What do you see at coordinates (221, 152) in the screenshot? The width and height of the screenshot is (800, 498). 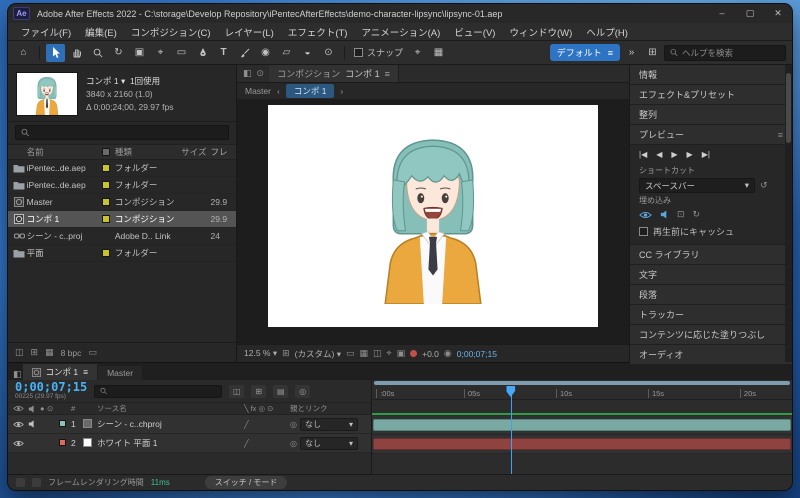 I see `col-frame: フレ` at bounding box center [221, 152].